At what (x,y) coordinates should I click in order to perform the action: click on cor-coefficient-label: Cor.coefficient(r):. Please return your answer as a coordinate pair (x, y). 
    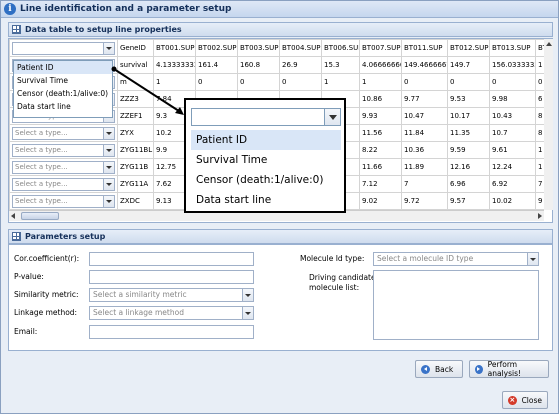
    Looking at the image, I should click on (47, 258).